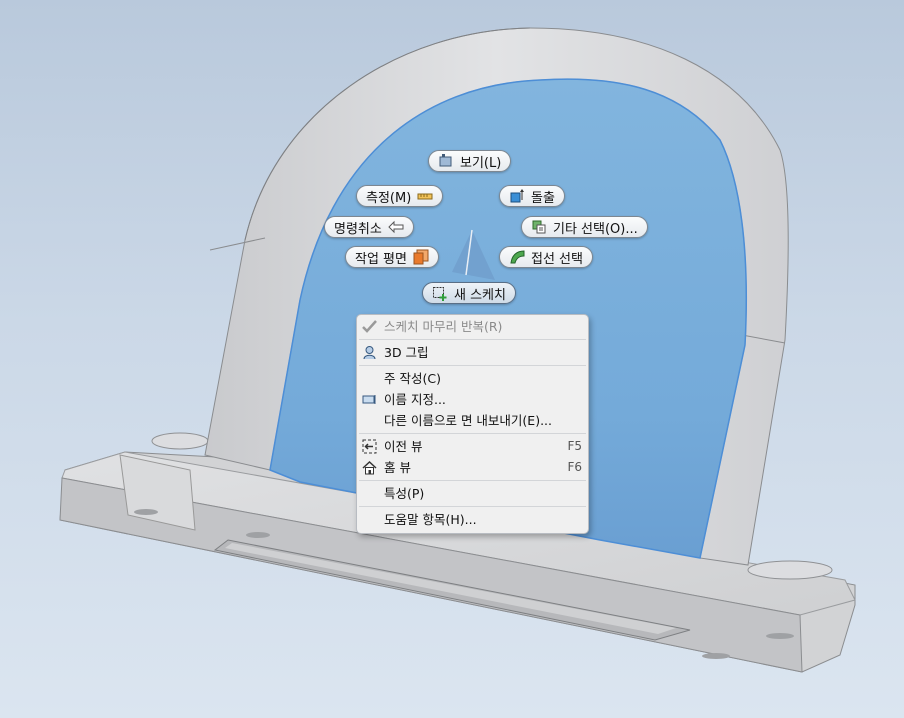 The height and width of the screenshot is (718, 904). I want to click on menu-item-repeat-finish-sketch: 스케치 마무리 반복(R), so click(472, 326).